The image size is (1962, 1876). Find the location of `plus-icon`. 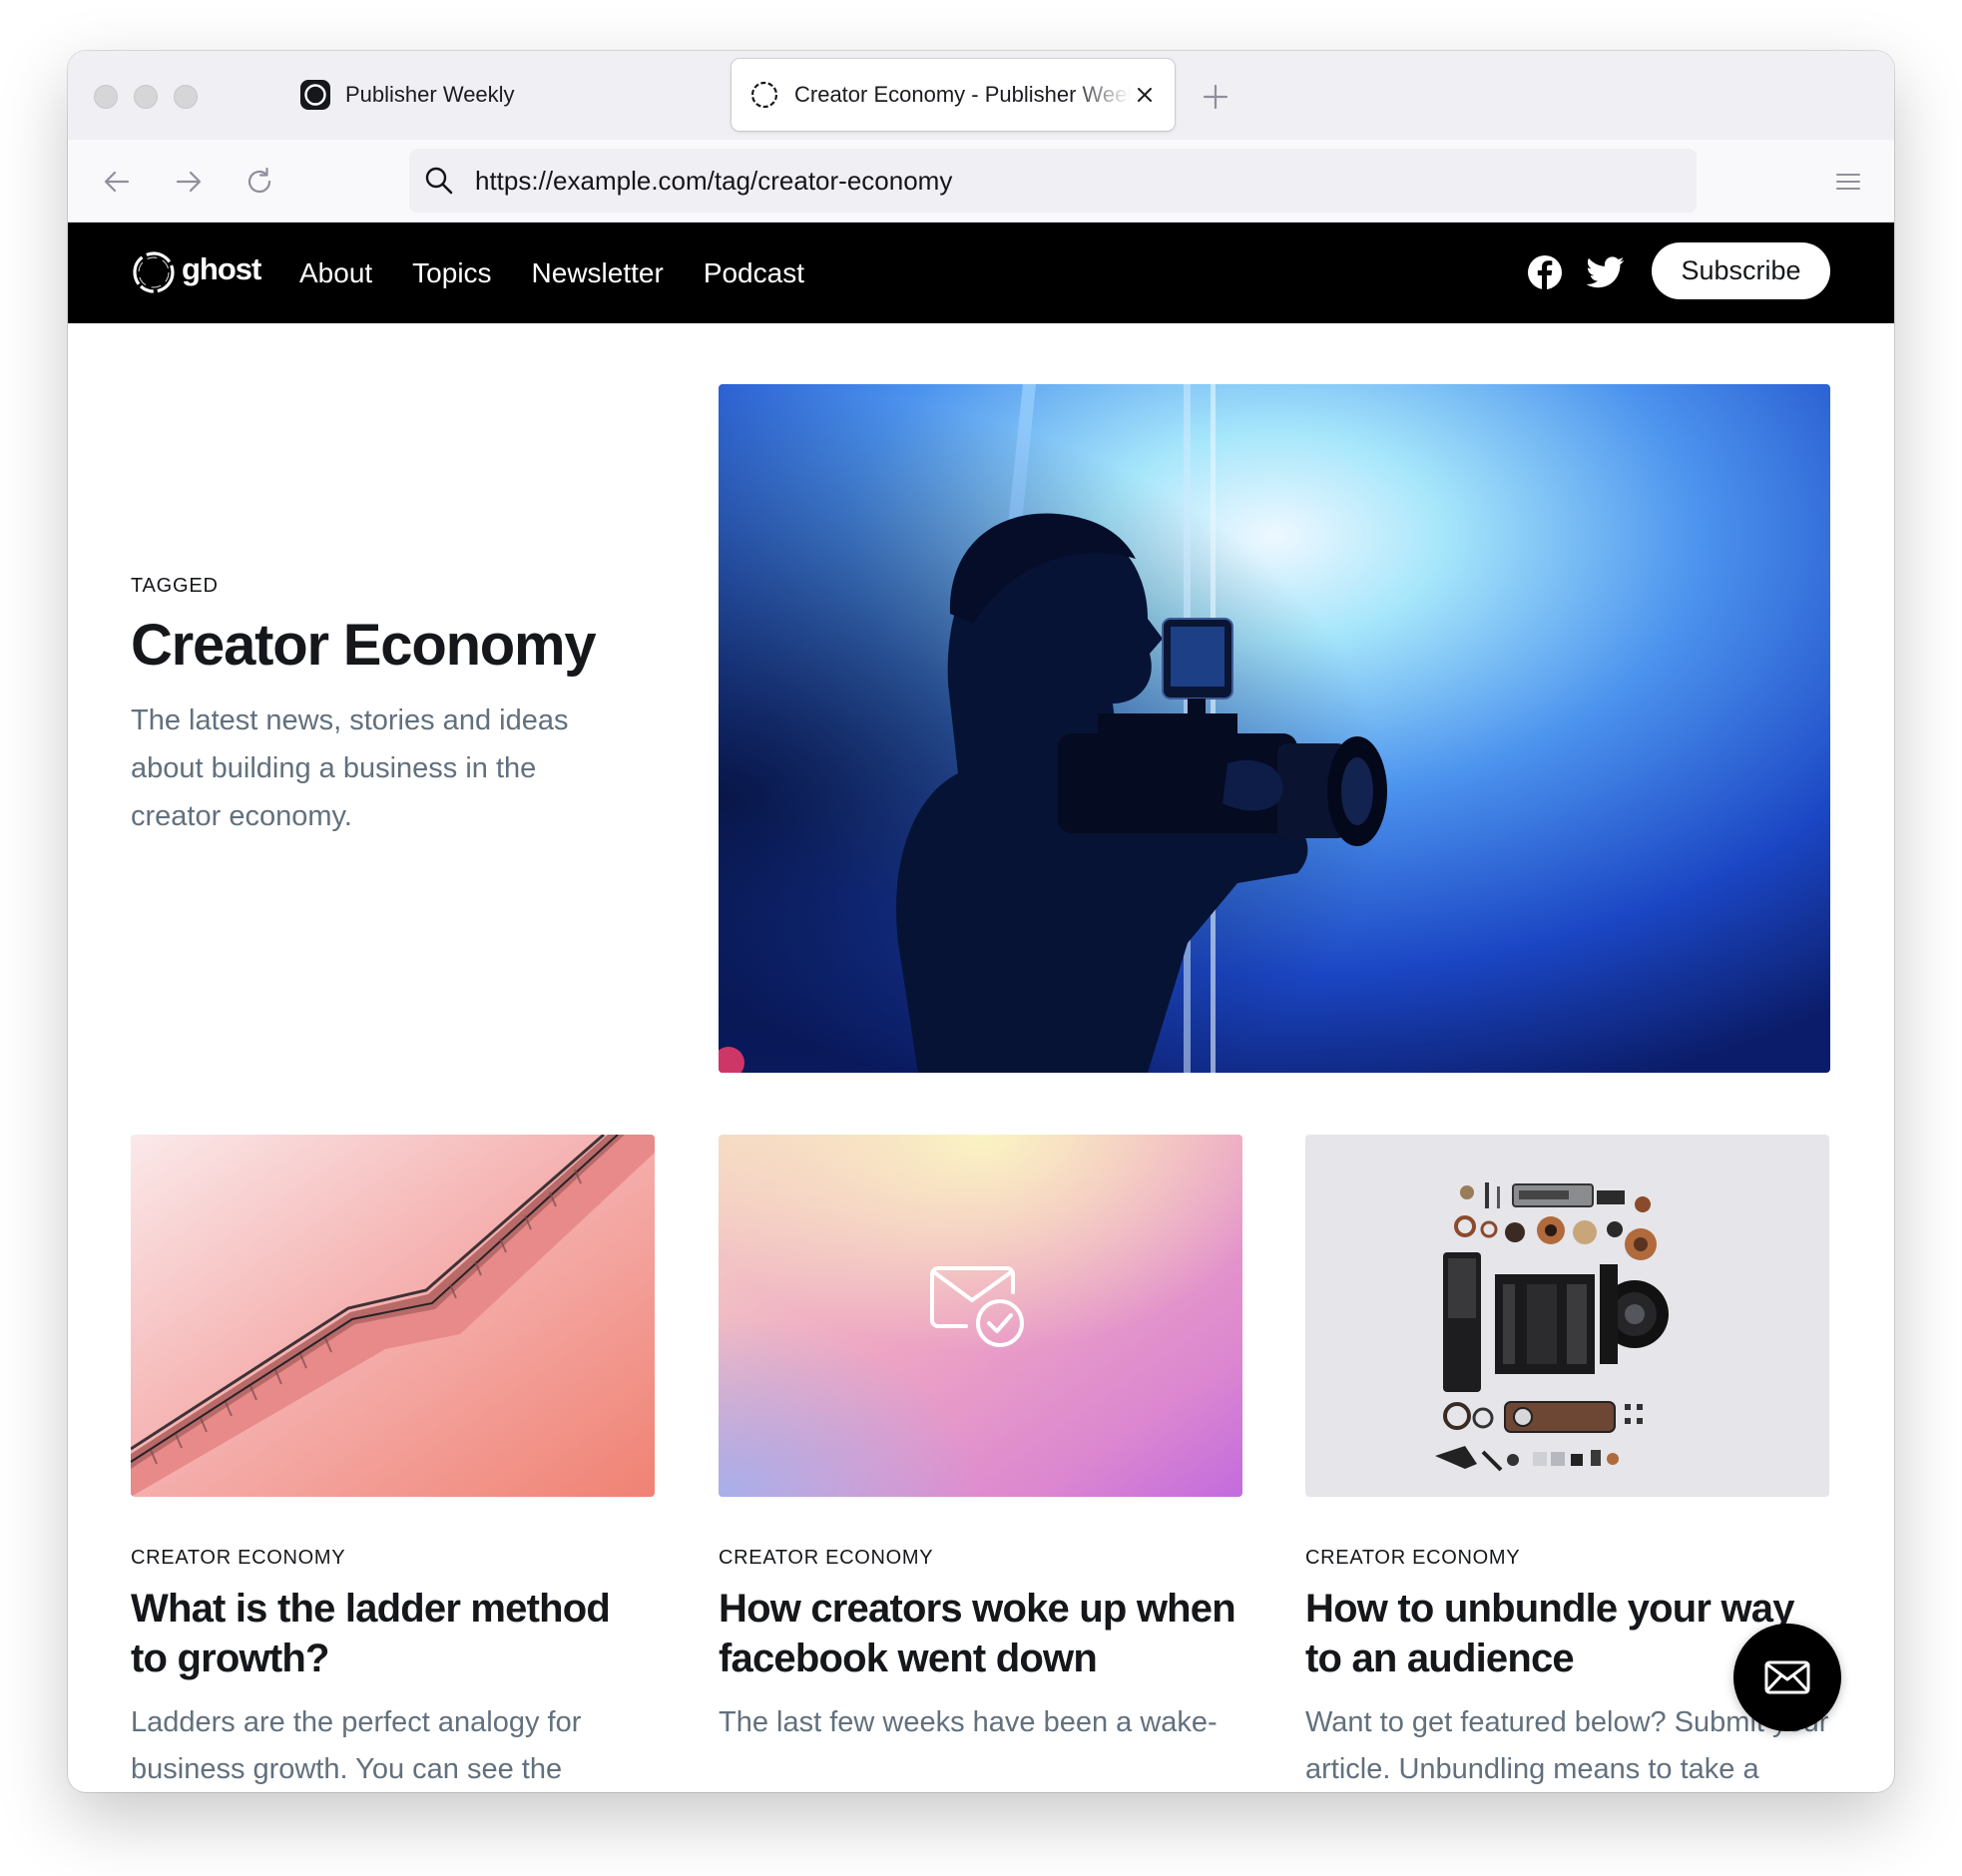

plus-icon is located at coordinates (1215, 97).